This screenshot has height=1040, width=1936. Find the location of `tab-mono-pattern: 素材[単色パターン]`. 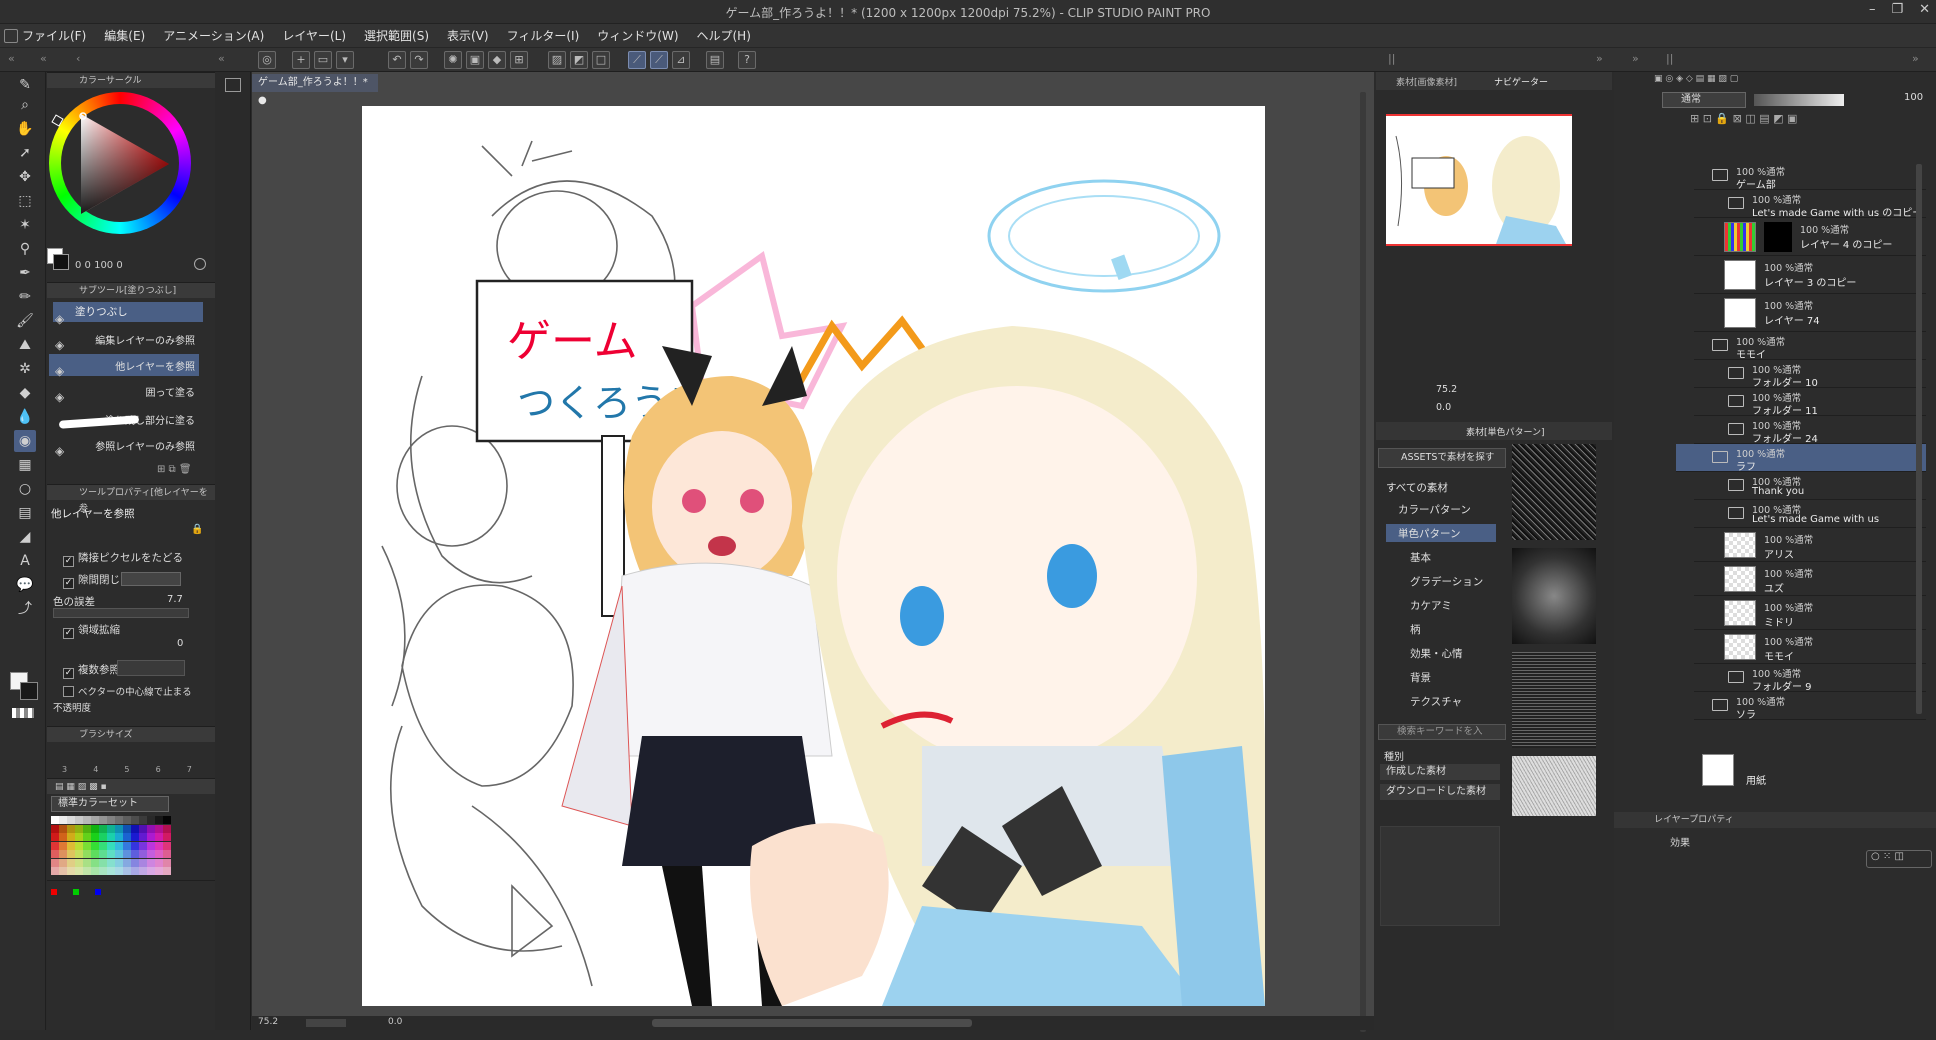

tab-mono-pattern: 素材[単色パターン] is located at coordinates (1505, 431).